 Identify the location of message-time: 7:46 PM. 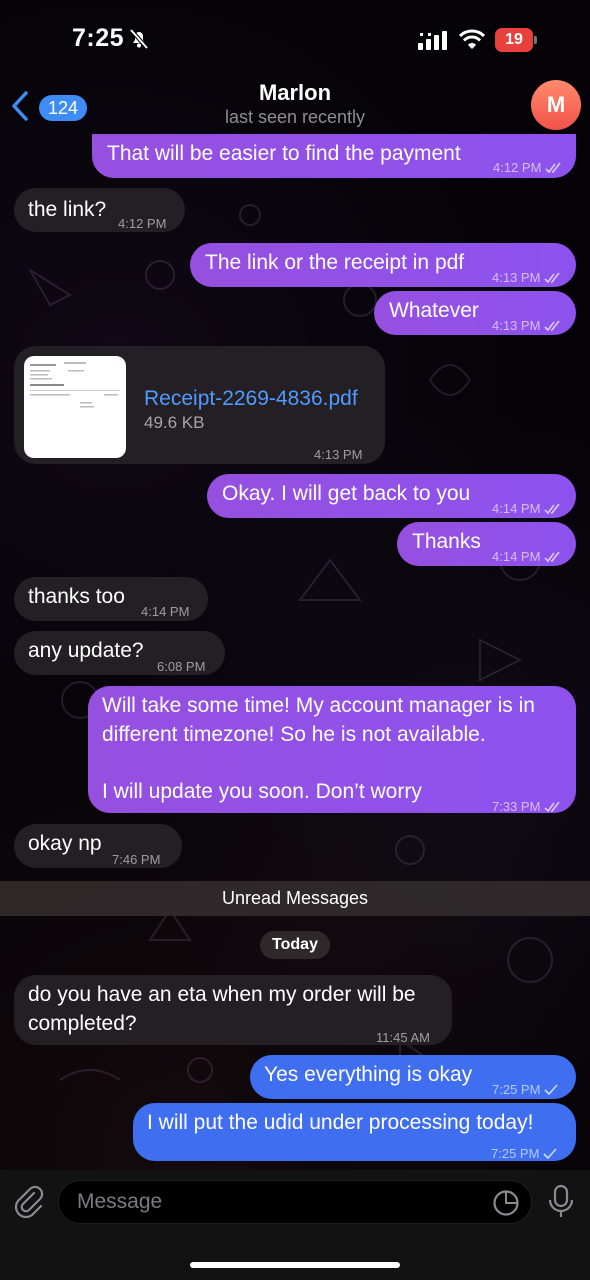
(136, 859).